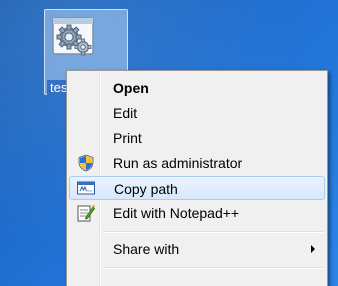 The image size is (338, 286). I want to click on menu-item-label: Edit with Notepad++, so click(176, 213).